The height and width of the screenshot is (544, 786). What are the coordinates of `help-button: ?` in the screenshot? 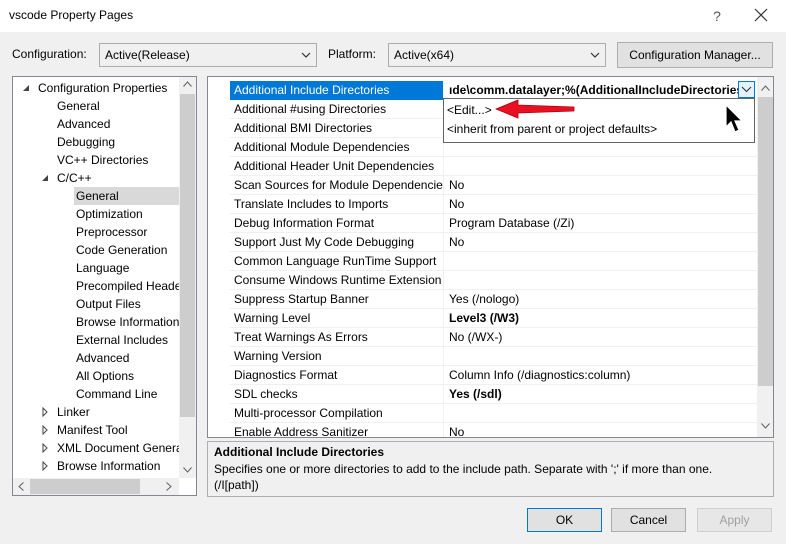 It's located at (717, 16).